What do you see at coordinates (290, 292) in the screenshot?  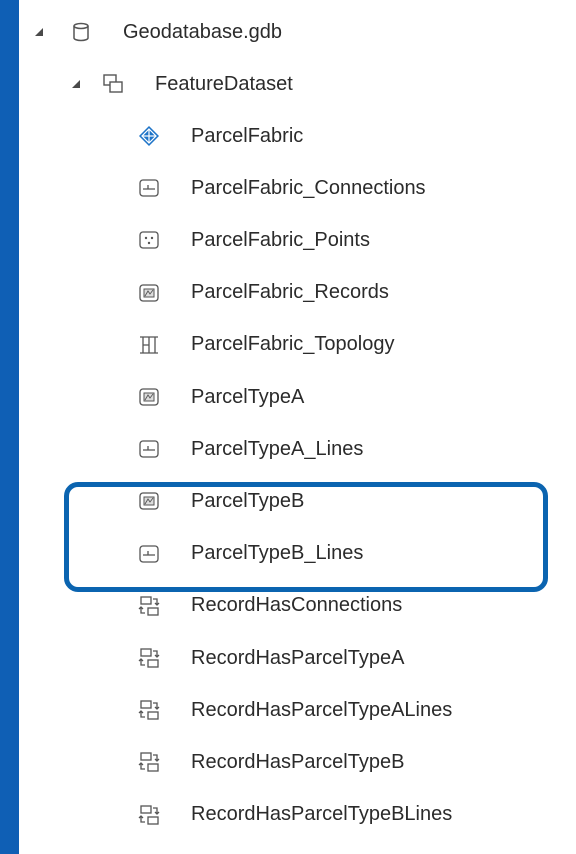 I see `tree-item-label: ParcelFabric_Records` at bounding box center [290, 292].